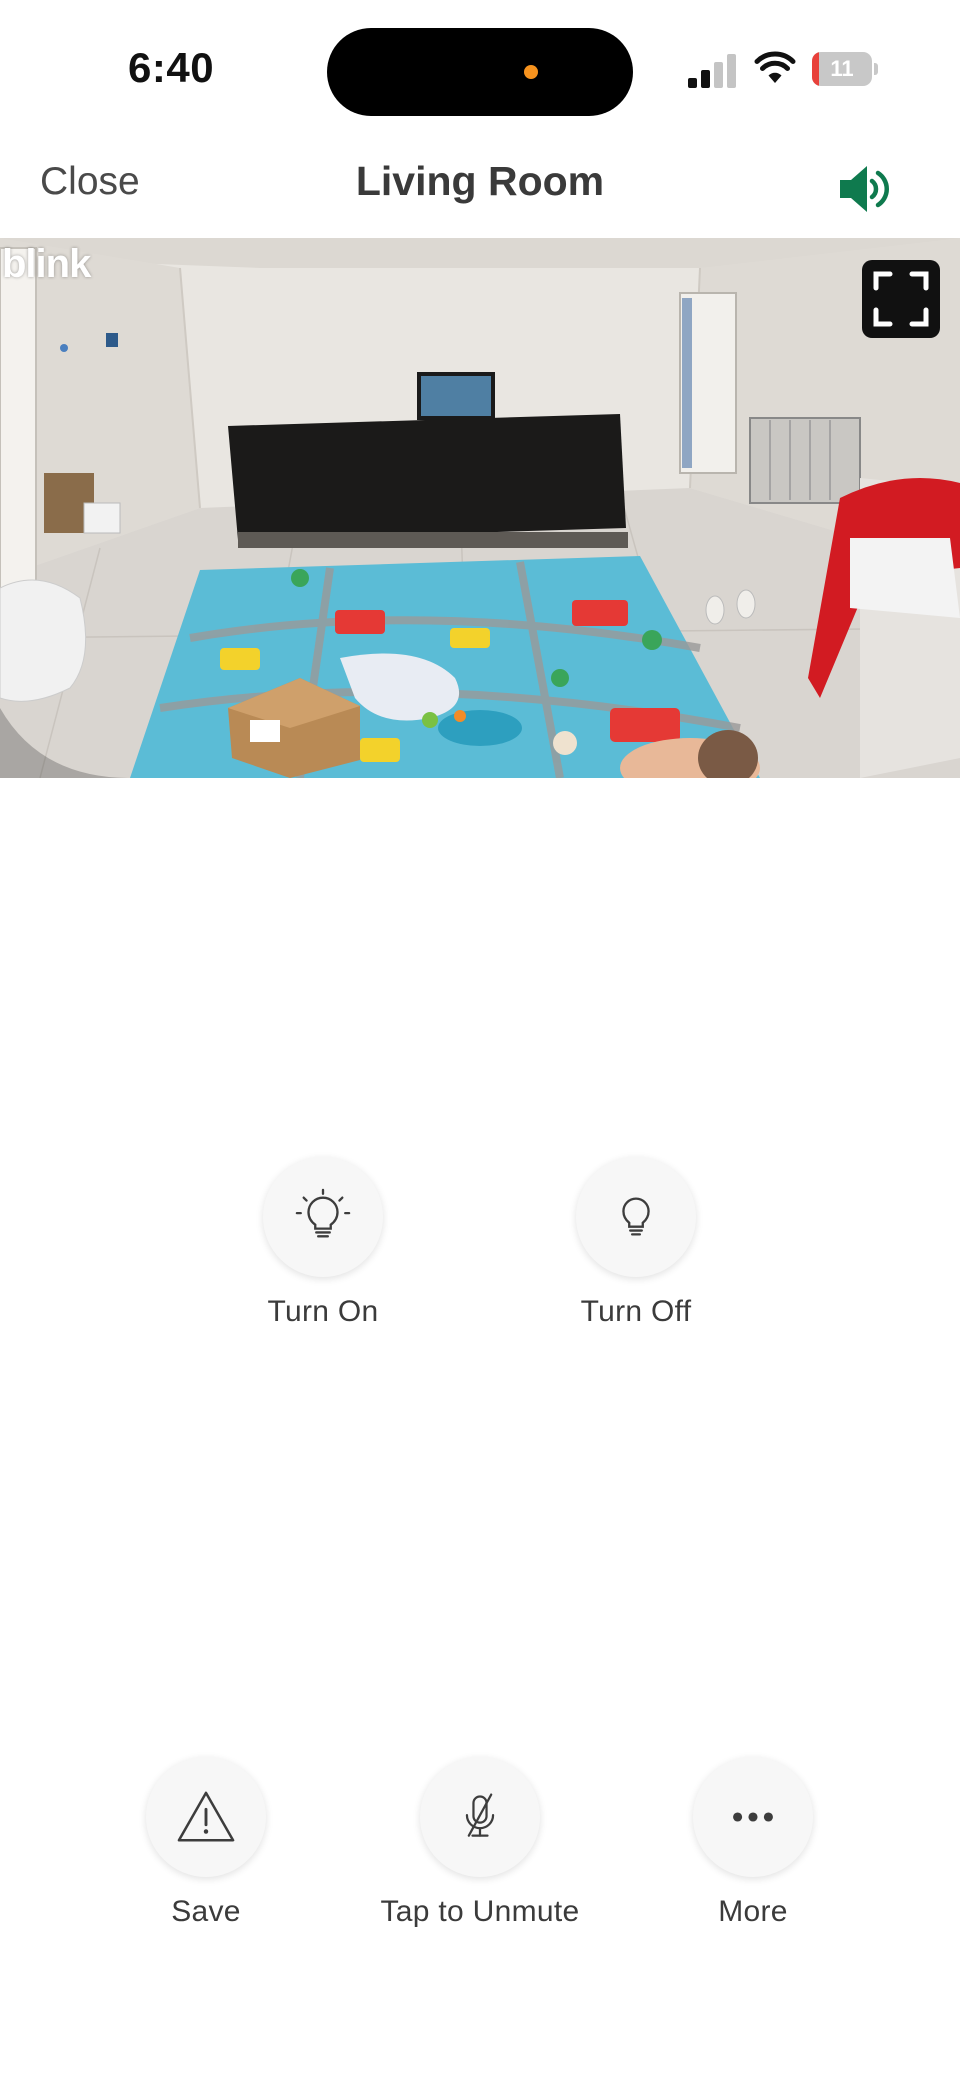 This screenshot has width=960, height=2082. What do you see at coordinates (636, 1311) in the screenshot?
I see `turn-off-label: Turn Off` at bounding box center [636, 1311].